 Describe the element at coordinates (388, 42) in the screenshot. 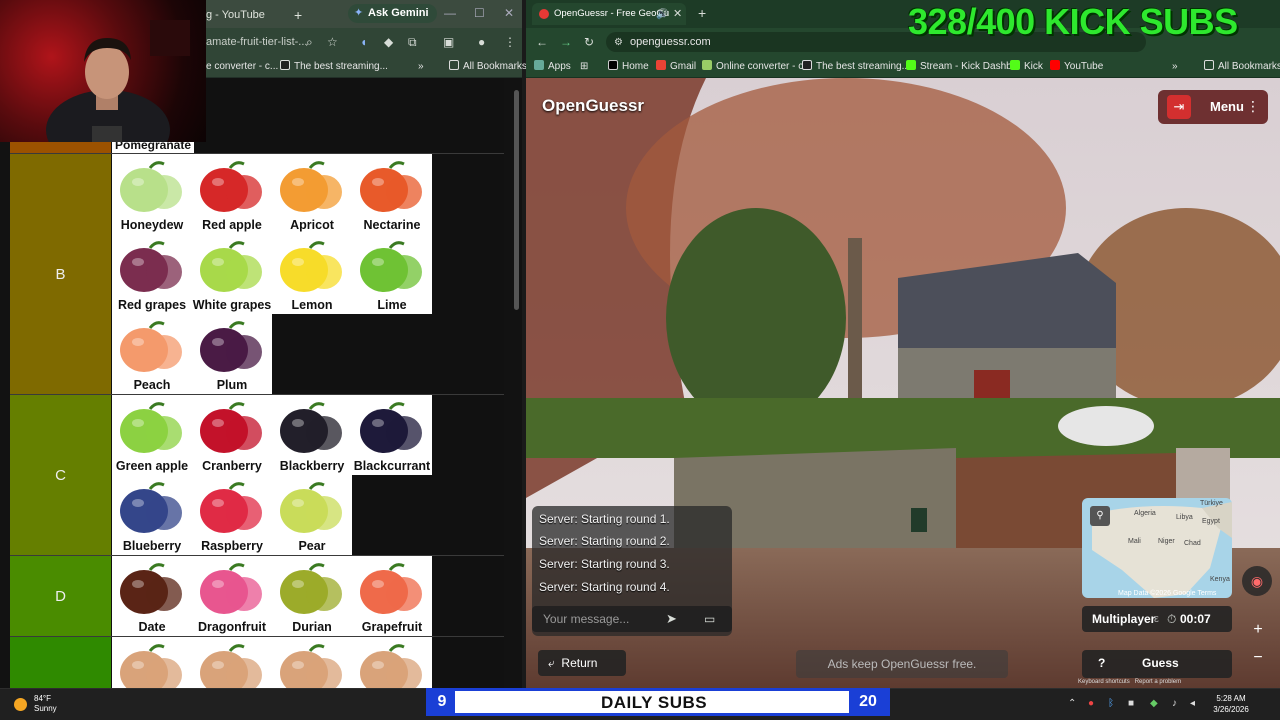

I see `extension-2-icon: ◆` at that location.